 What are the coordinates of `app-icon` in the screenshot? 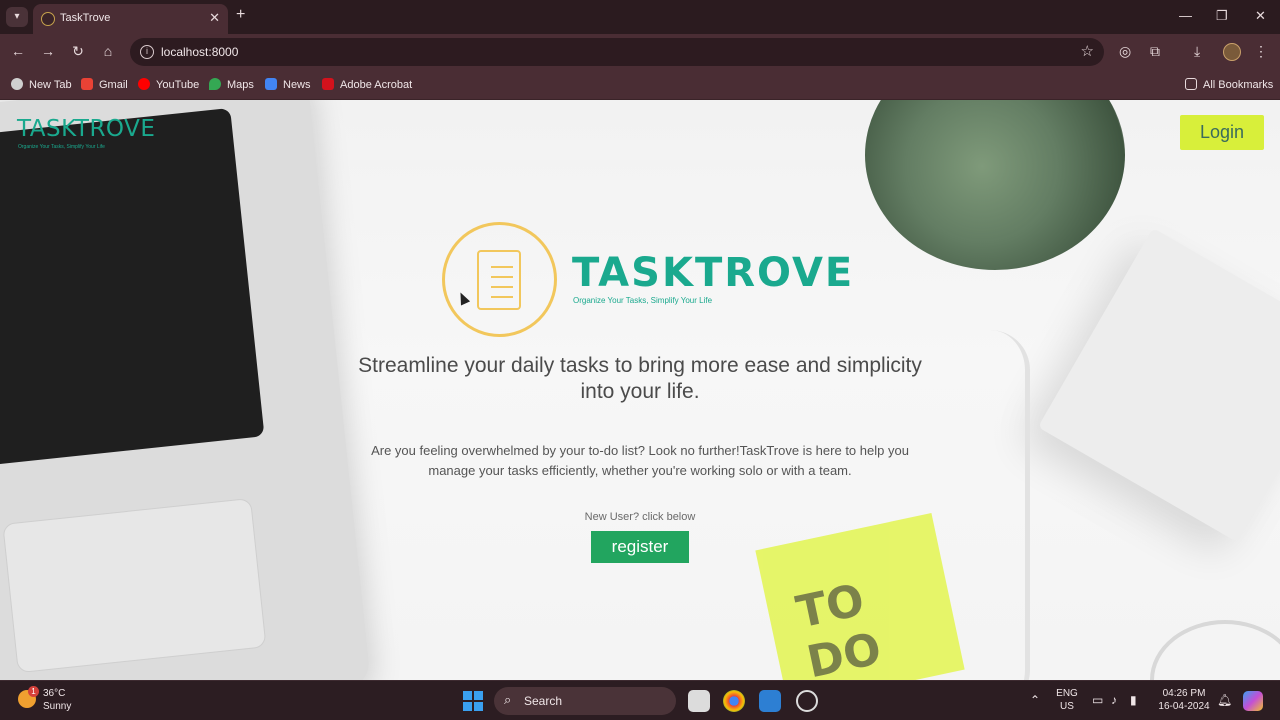 It's located at (807, 701).